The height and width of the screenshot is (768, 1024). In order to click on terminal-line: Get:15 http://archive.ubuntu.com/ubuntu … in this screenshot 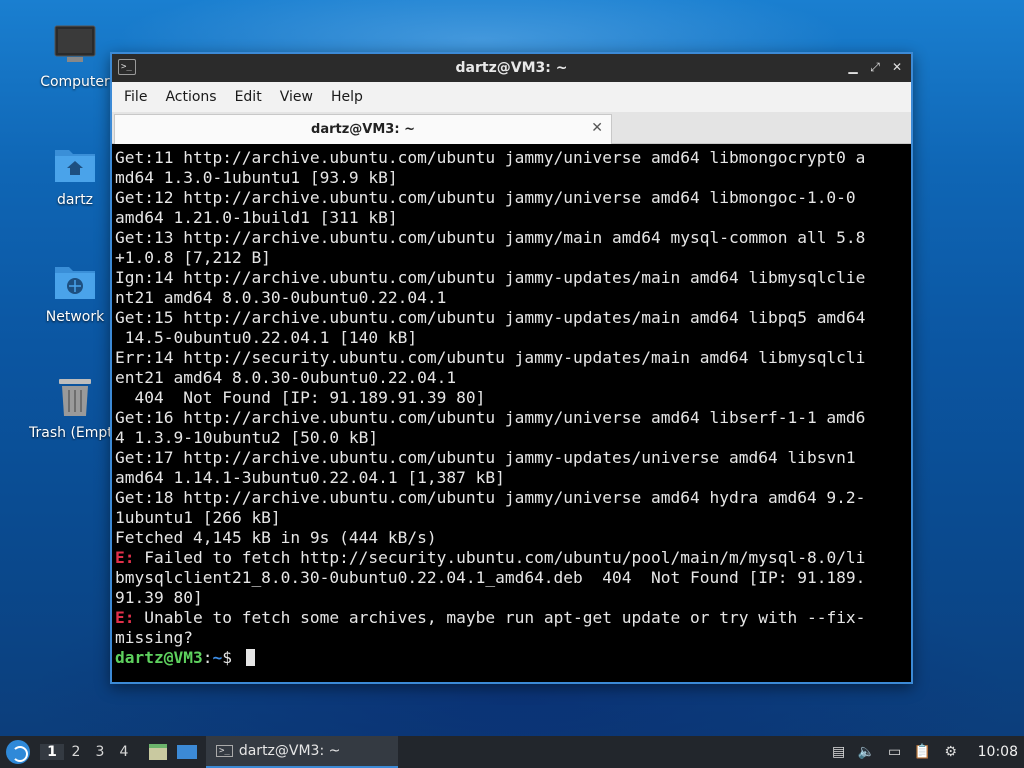, I will do `click(490, 317)`.